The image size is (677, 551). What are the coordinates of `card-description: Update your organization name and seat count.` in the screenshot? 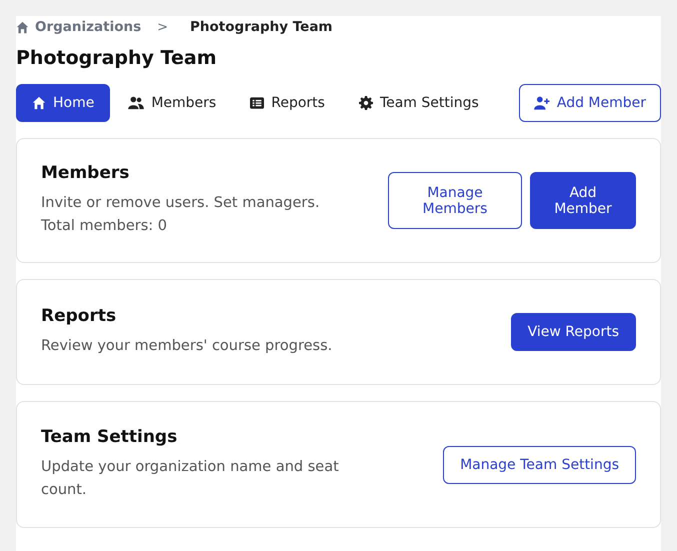 It's located at (190, 479).